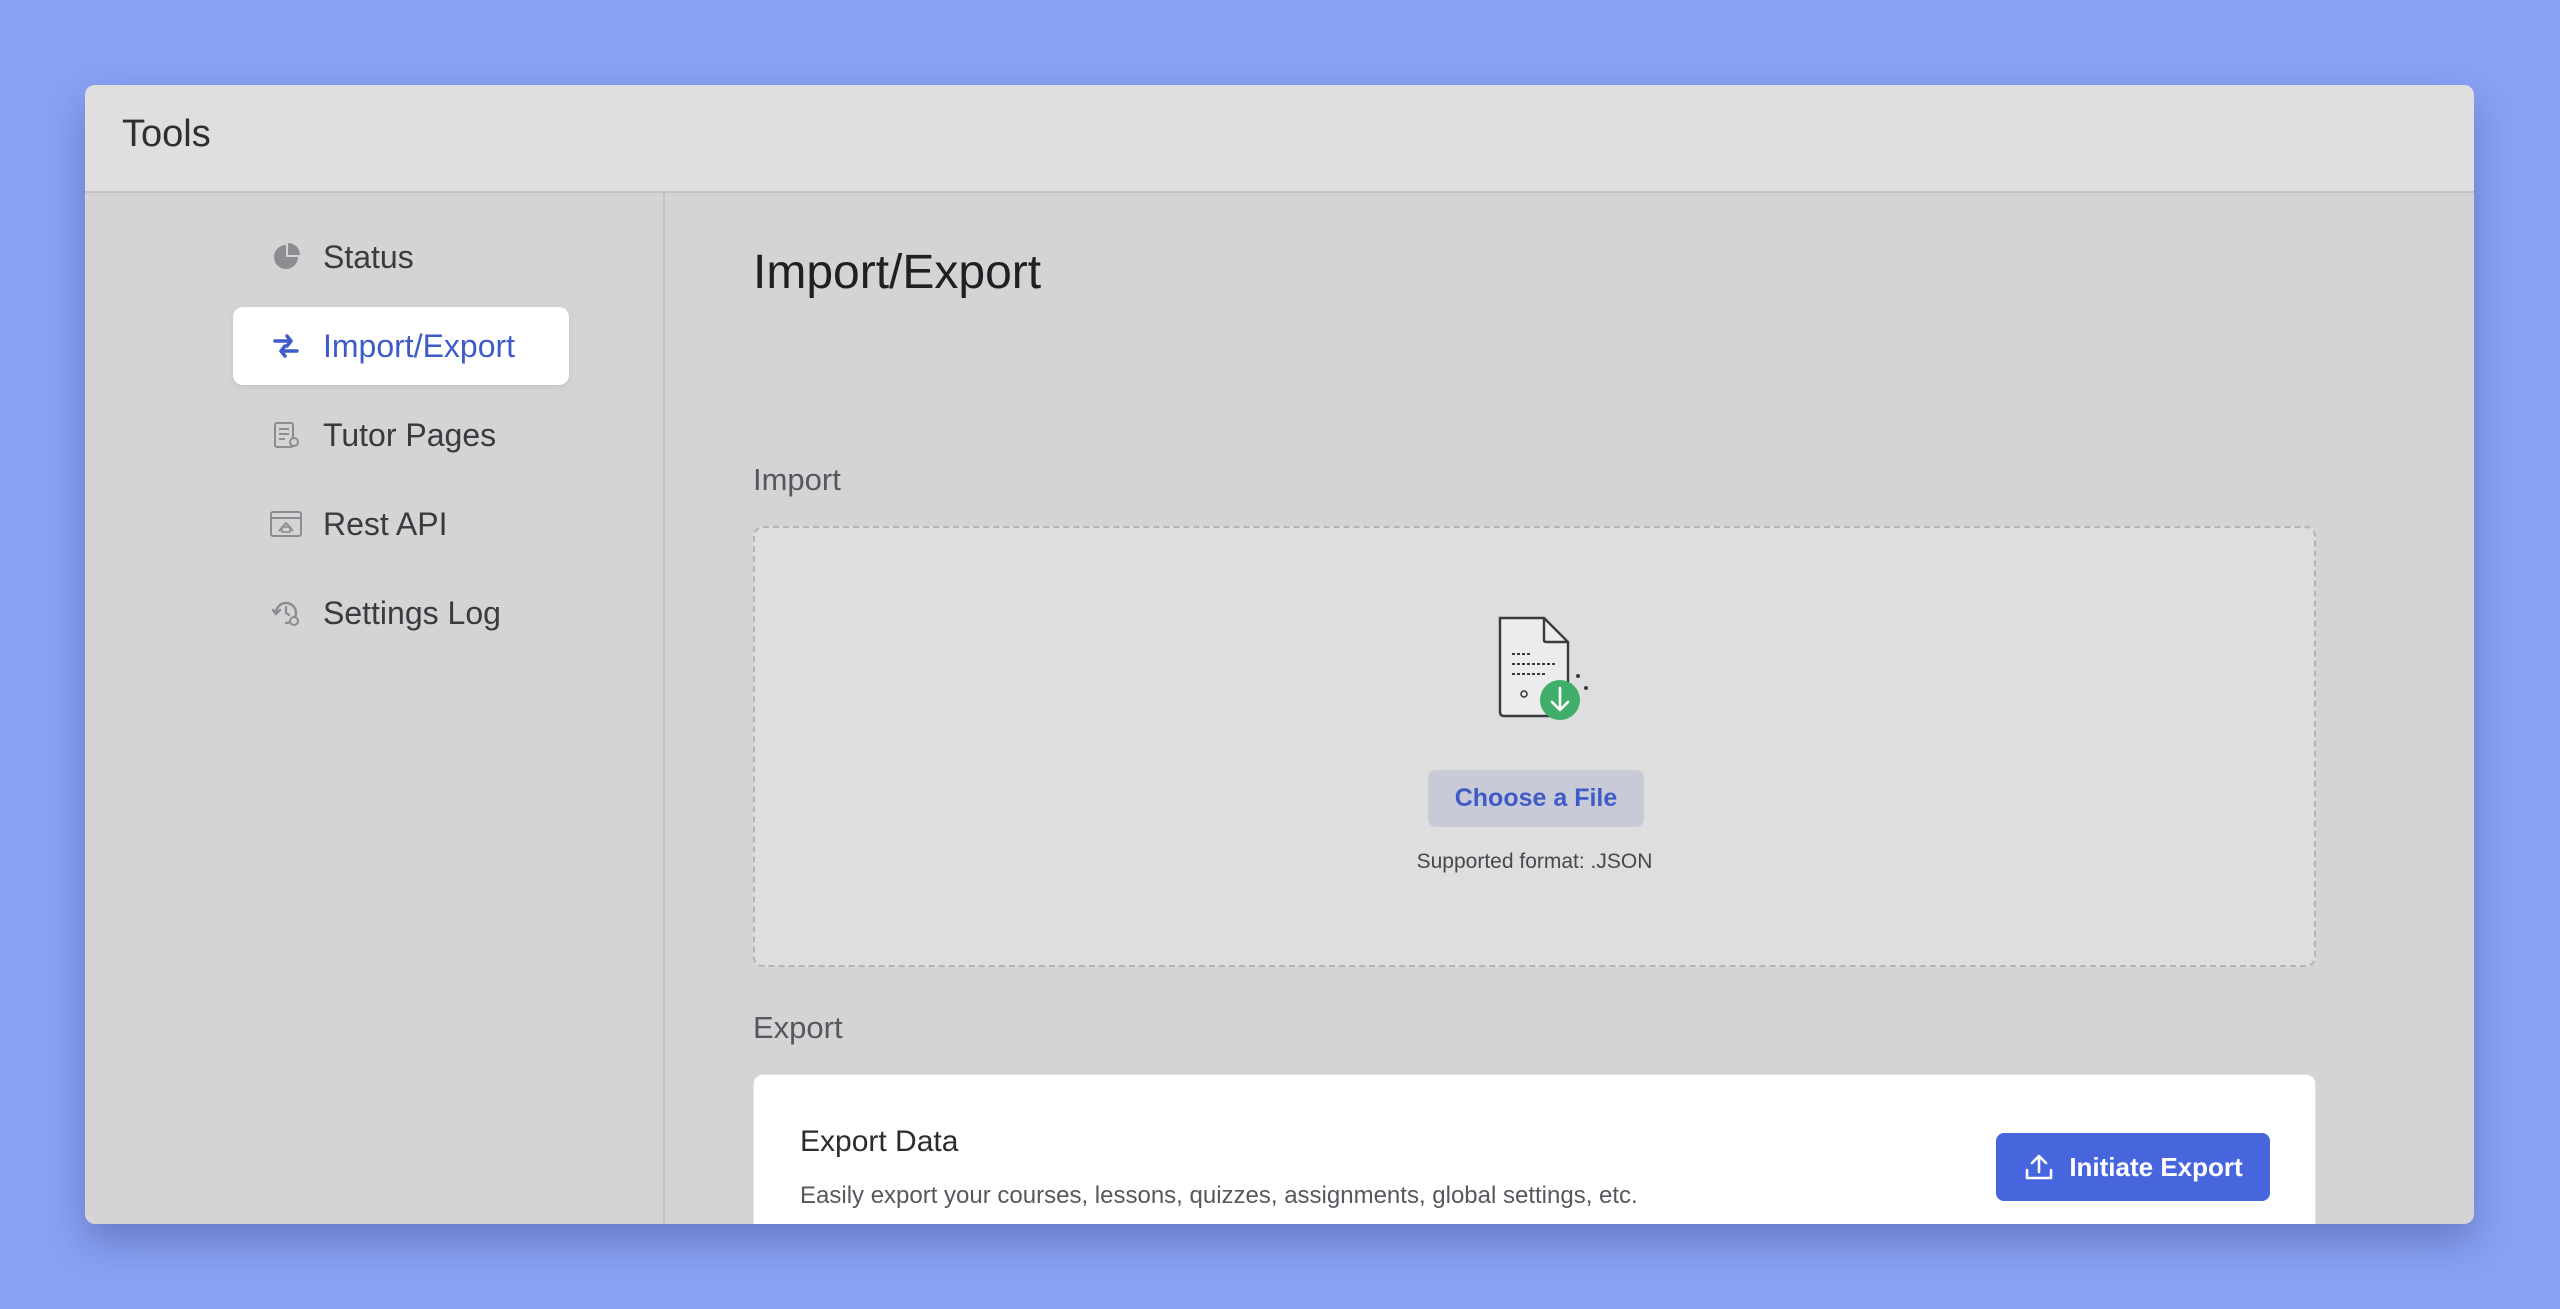  I want to click on sidebar-item-status: Status, so click(401, 257).